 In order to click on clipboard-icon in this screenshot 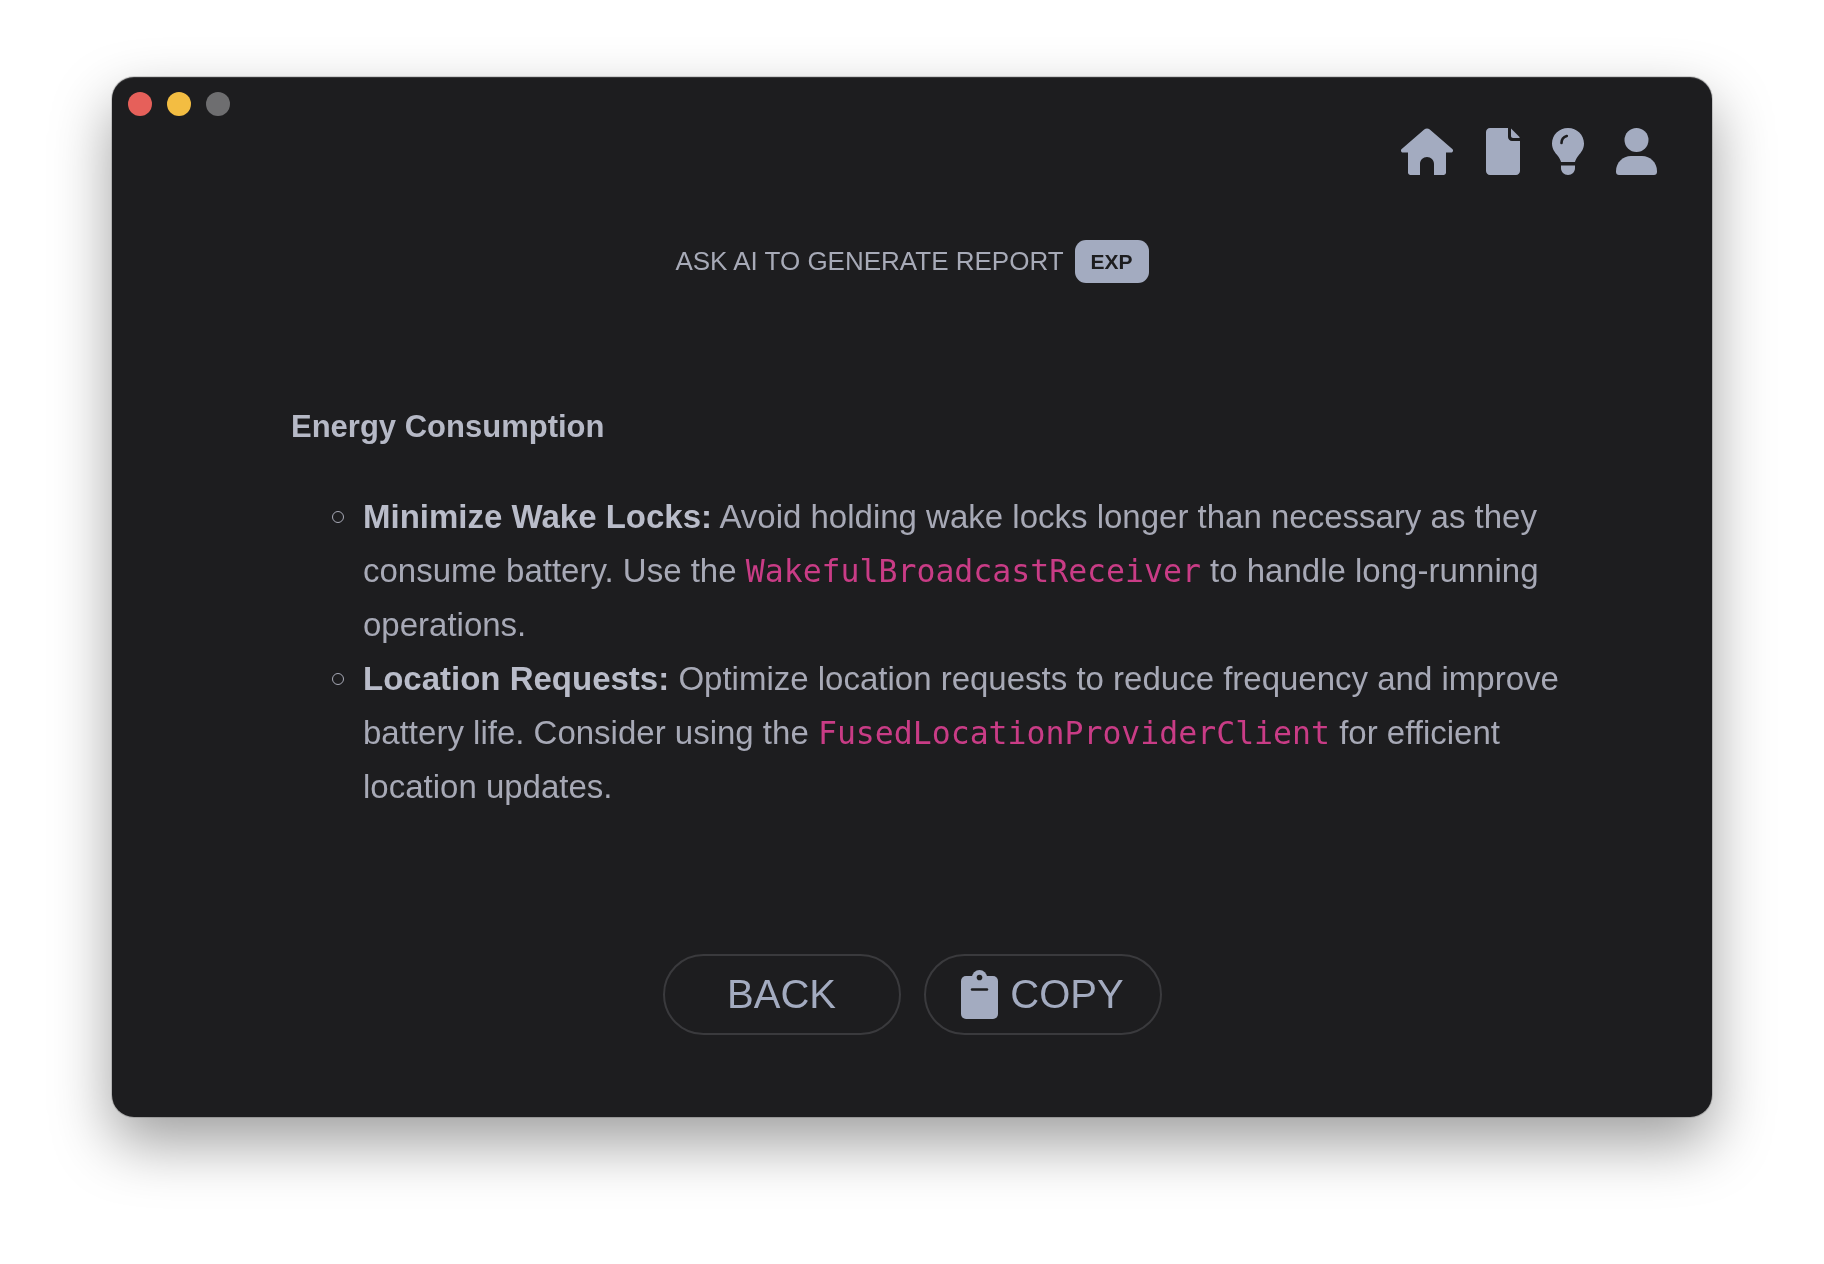, I will do `click(980, 994)`.